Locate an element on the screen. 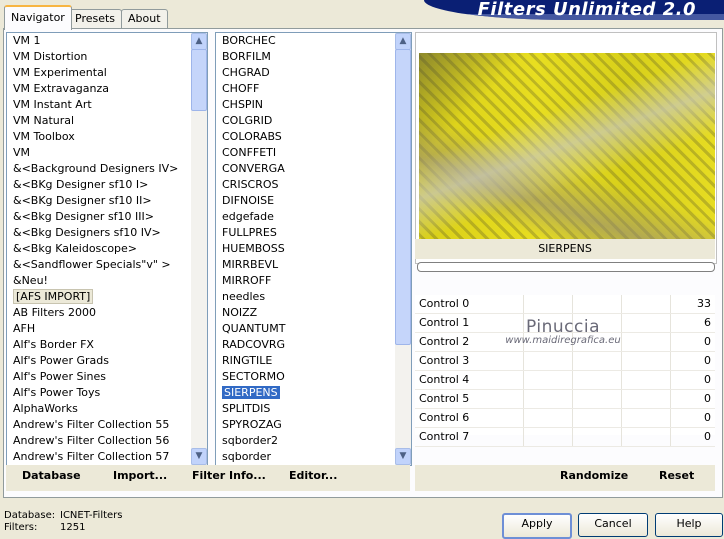  list-item: &<BKg Designer sf10 II> is located at coordinates (99, 201).